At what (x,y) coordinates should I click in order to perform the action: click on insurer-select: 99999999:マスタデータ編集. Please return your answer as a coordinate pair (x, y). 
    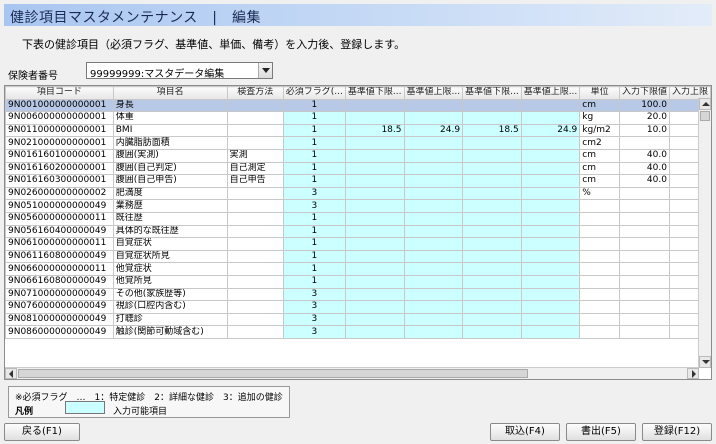
    Looking at the image, I should click on (179, 71).